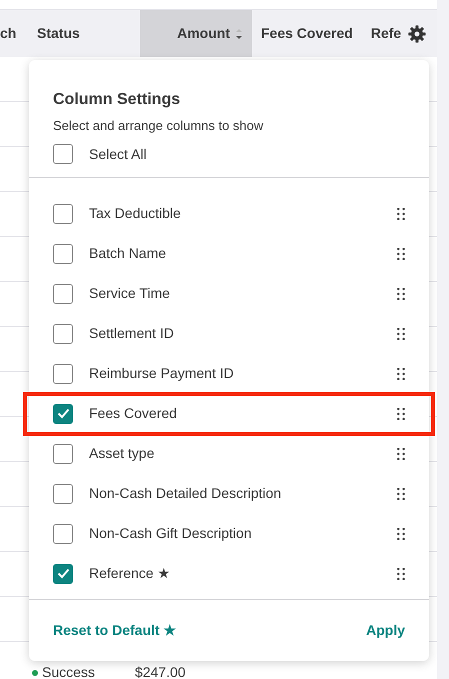 This screenshot has height=679, width=449. Describe the element at coordinates (162, 373) in the screenshot. I see `column-label: Reimburse Payment ID` at that location.